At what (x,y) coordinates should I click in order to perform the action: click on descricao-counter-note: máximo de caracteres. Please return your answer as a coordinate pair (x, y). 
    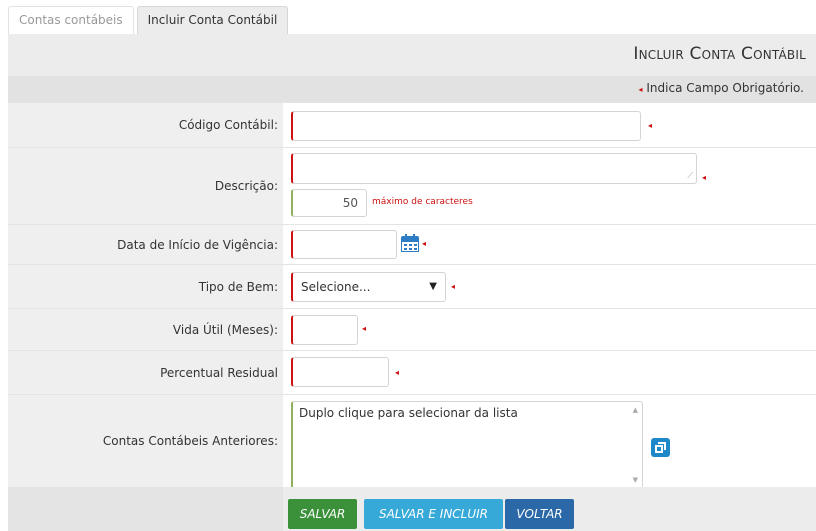
    Looking at the image, I should click on (422, 202).